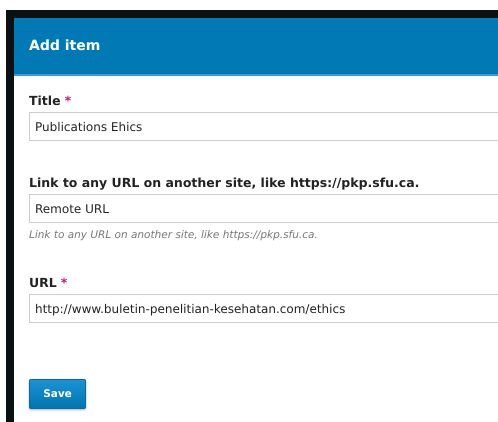 The height and width of the screenshot is (422, 498). I want to click on field-label: Title, so click(45, 100).